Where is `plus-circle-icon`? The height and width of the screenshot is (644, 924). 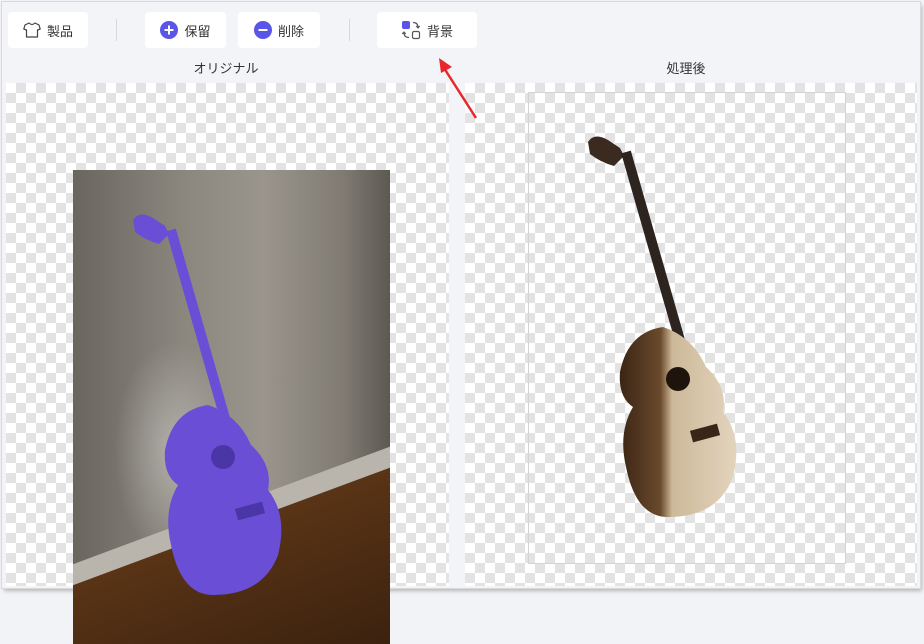
plus-circle-icon is located at coordinates (169, 30).